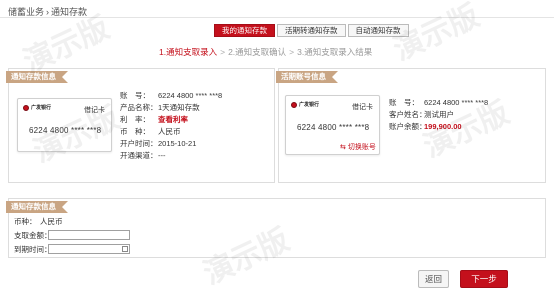  Describe the element at coordinates (33, 235) in the screenshot. I see `amount-label: 支取金额：` at that location.